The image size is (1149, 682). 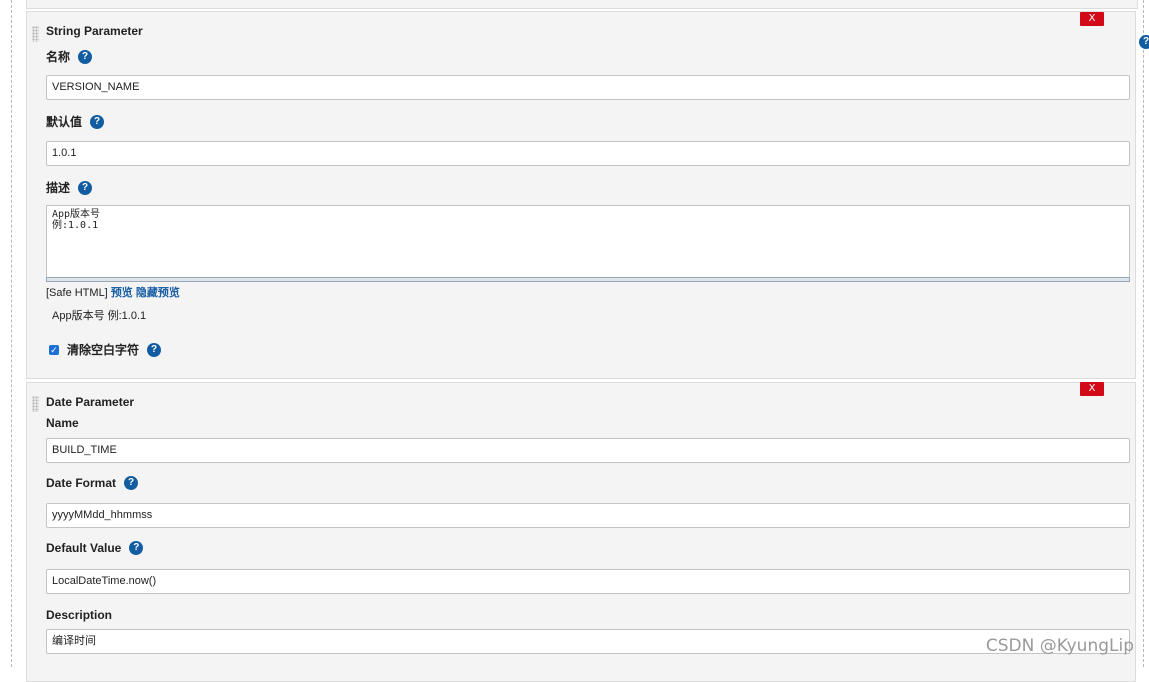 I want to click on default-value-label: 默认值 ?, so click(x=75, y=121).